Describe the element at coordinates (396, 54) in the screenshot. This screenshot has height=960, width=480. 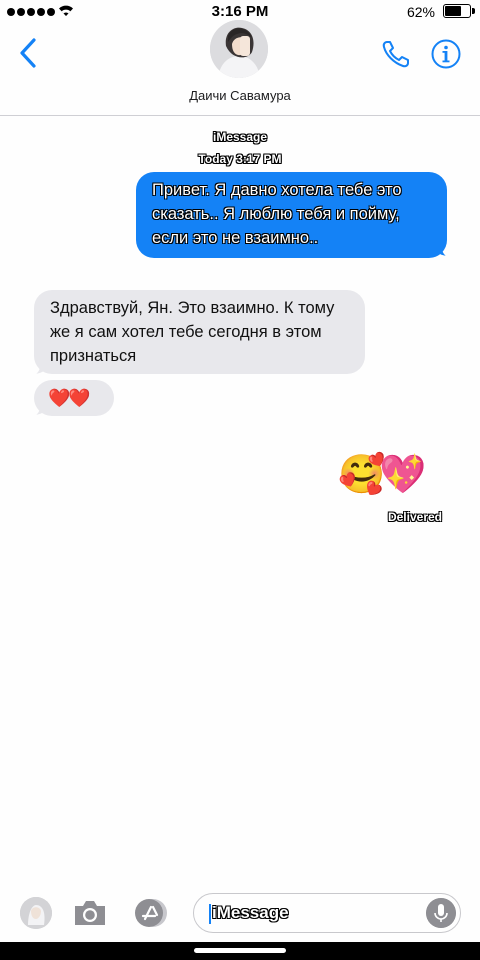
I see `phone-icon` at that location.